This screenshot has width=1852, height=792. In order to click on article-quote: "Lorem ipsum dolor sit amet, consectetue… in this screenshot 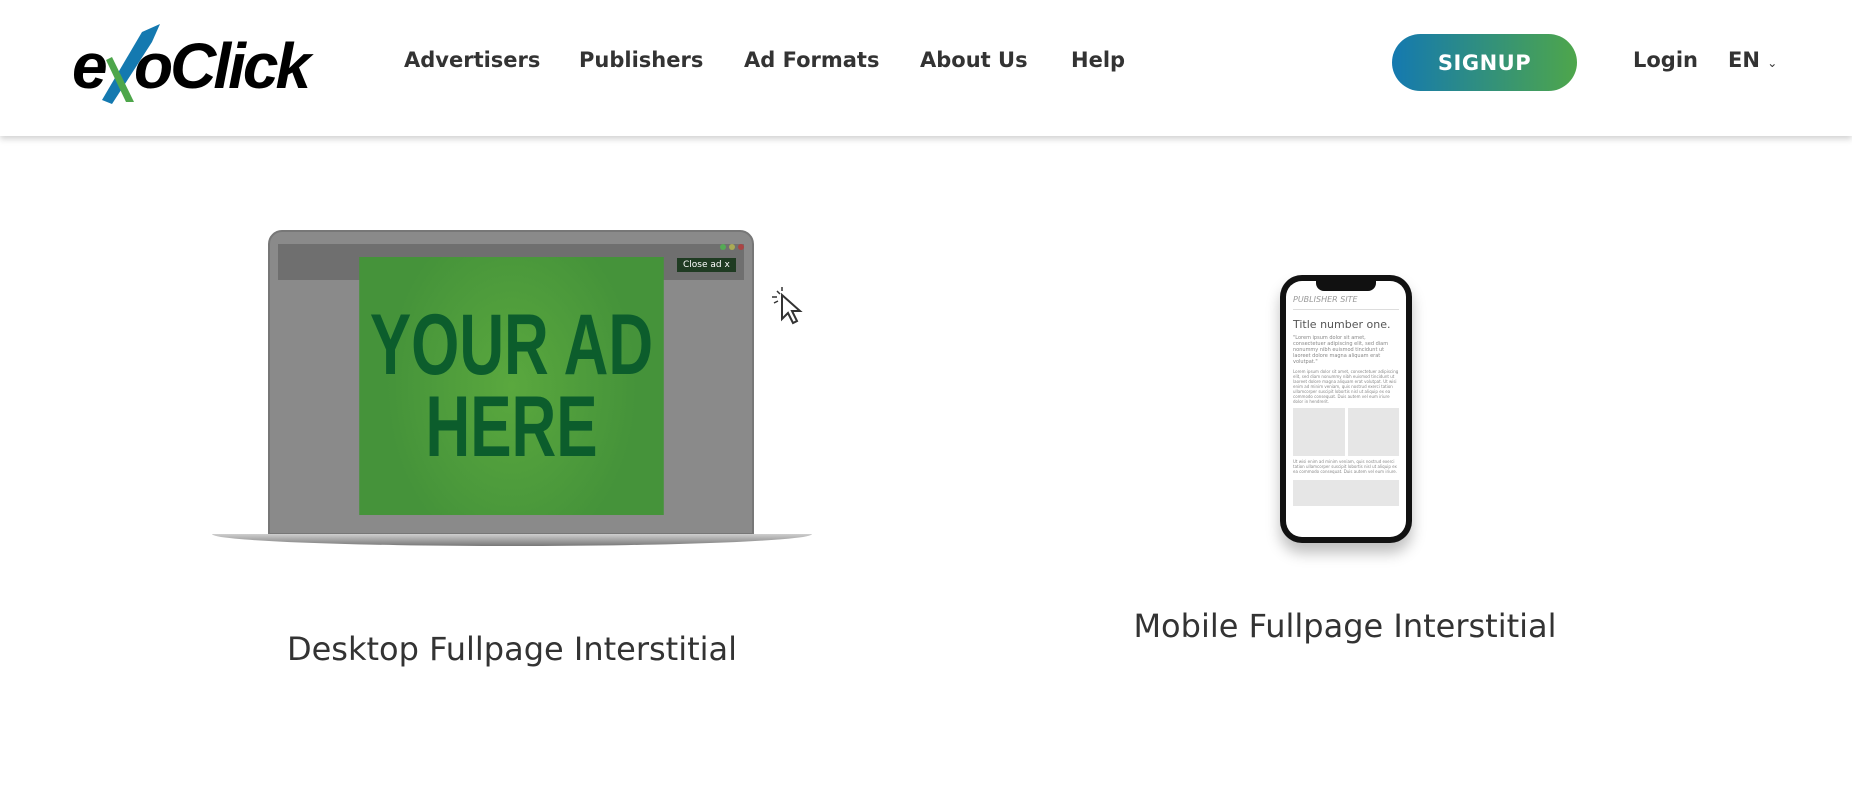, I will do `click(1341, 350)`.